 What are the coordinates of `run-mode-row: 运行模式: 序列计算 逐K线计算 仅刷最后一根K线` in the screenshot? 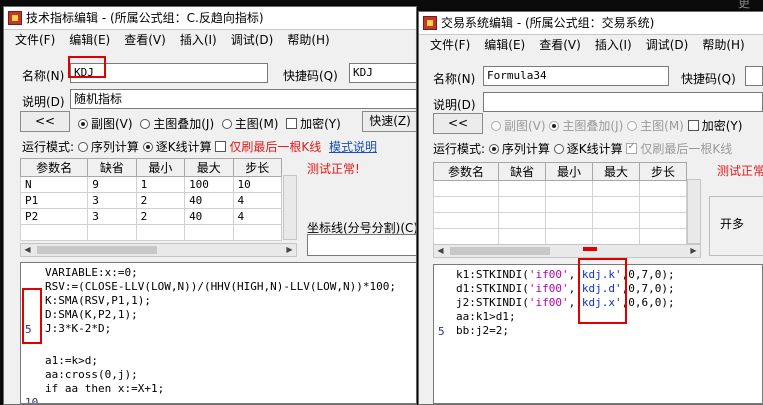 It's located at (582, 148).